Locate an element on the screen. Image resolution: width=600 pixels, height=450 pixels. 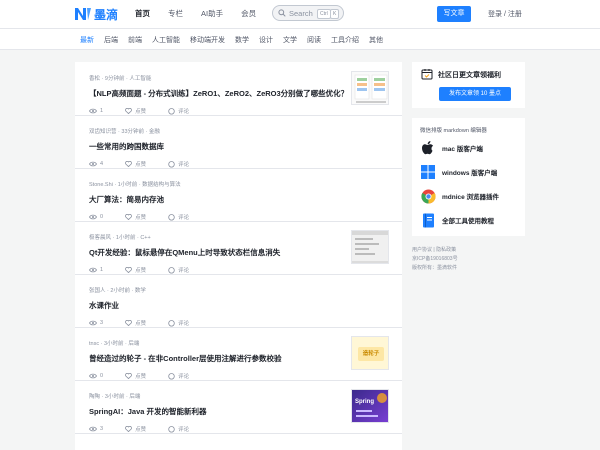
tool-all-tutorials: 全部工具使用教程 is located at coordinates (457, 220).